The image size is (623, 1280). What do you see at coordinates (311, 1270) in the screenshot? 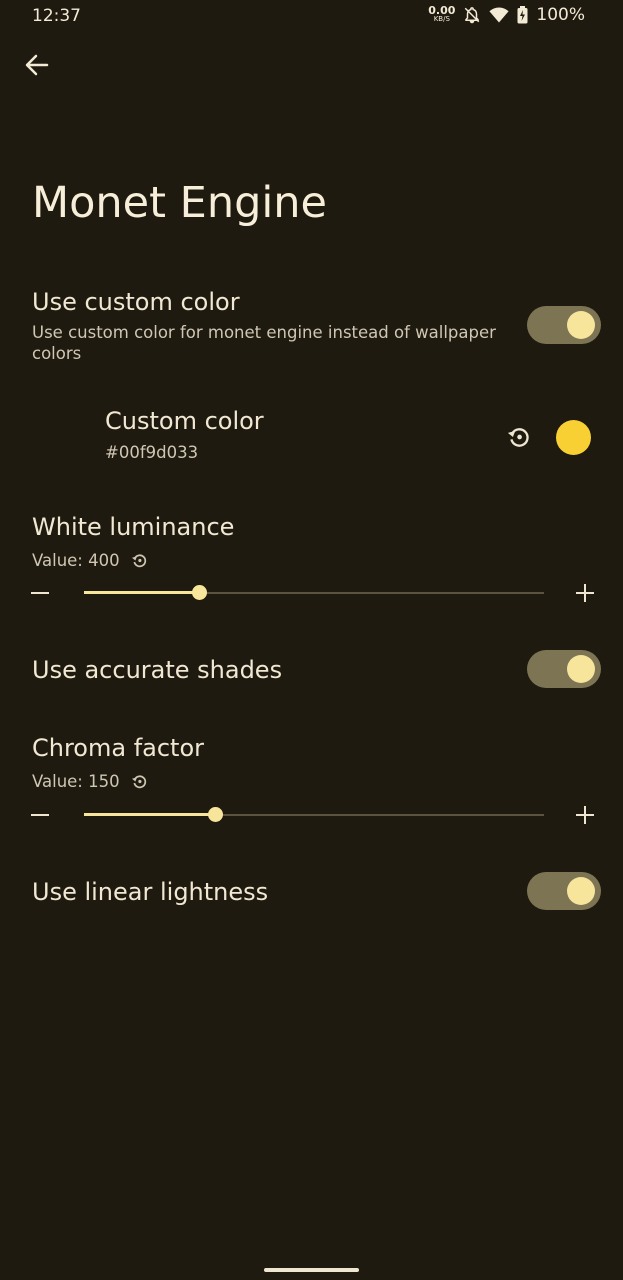
I see `gesture-nav-handle` at bounding box center [311, 1270].